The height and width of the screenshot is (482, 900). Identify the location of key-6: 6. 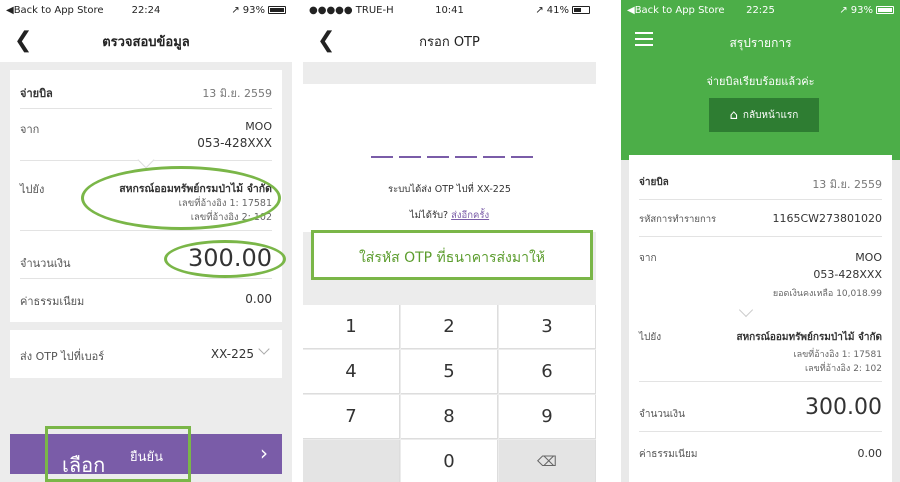
(547, 372).